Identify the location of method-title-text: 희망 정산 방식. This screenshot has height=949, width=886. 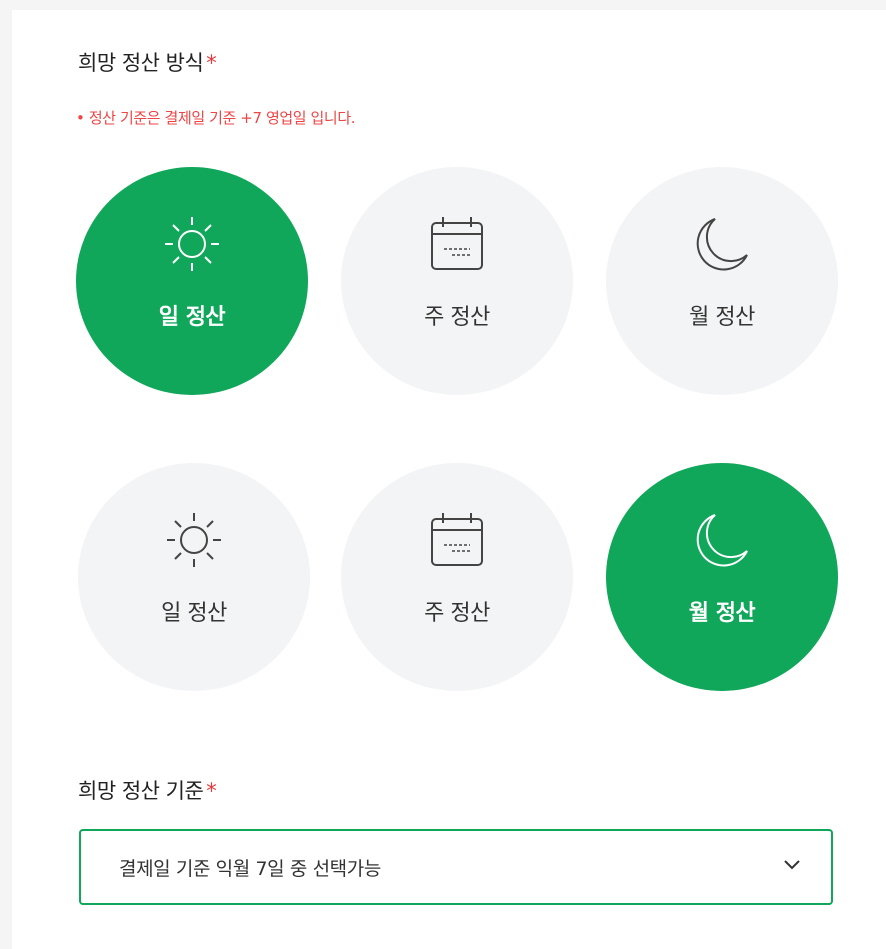
(141, 63).